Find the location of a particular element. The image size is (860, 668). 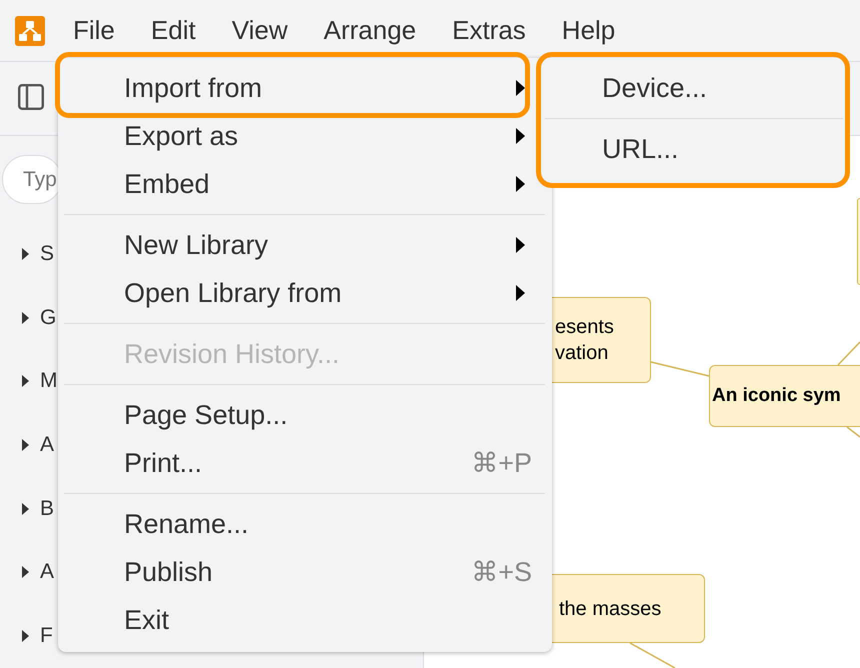

menu-title: Help is located at coordinates (589, 30).